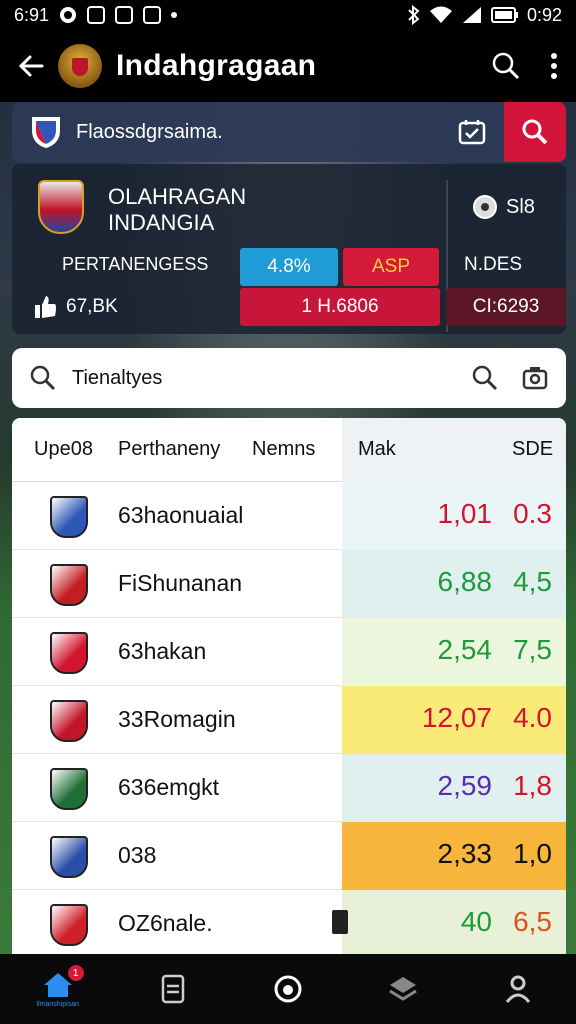 The width and height of the screenshot is (576, 1024). Describe the element at coordinates (554, 66) in the screenshot. I see `more-vert-icon` at that location.